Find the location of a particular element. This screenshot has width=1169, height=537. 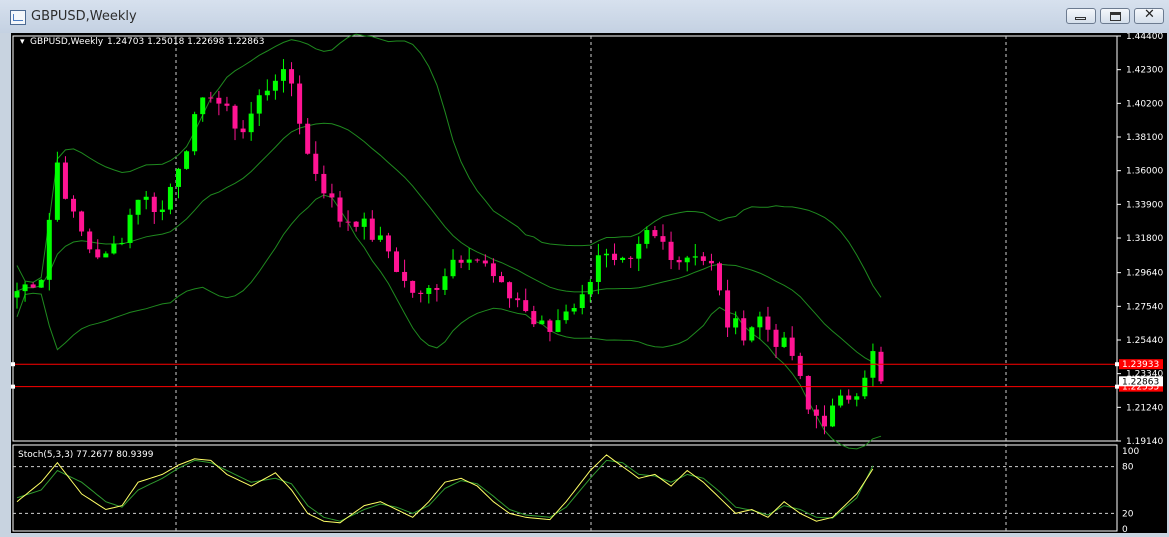

stoch-signal-line is located at coordinates (445, 490).